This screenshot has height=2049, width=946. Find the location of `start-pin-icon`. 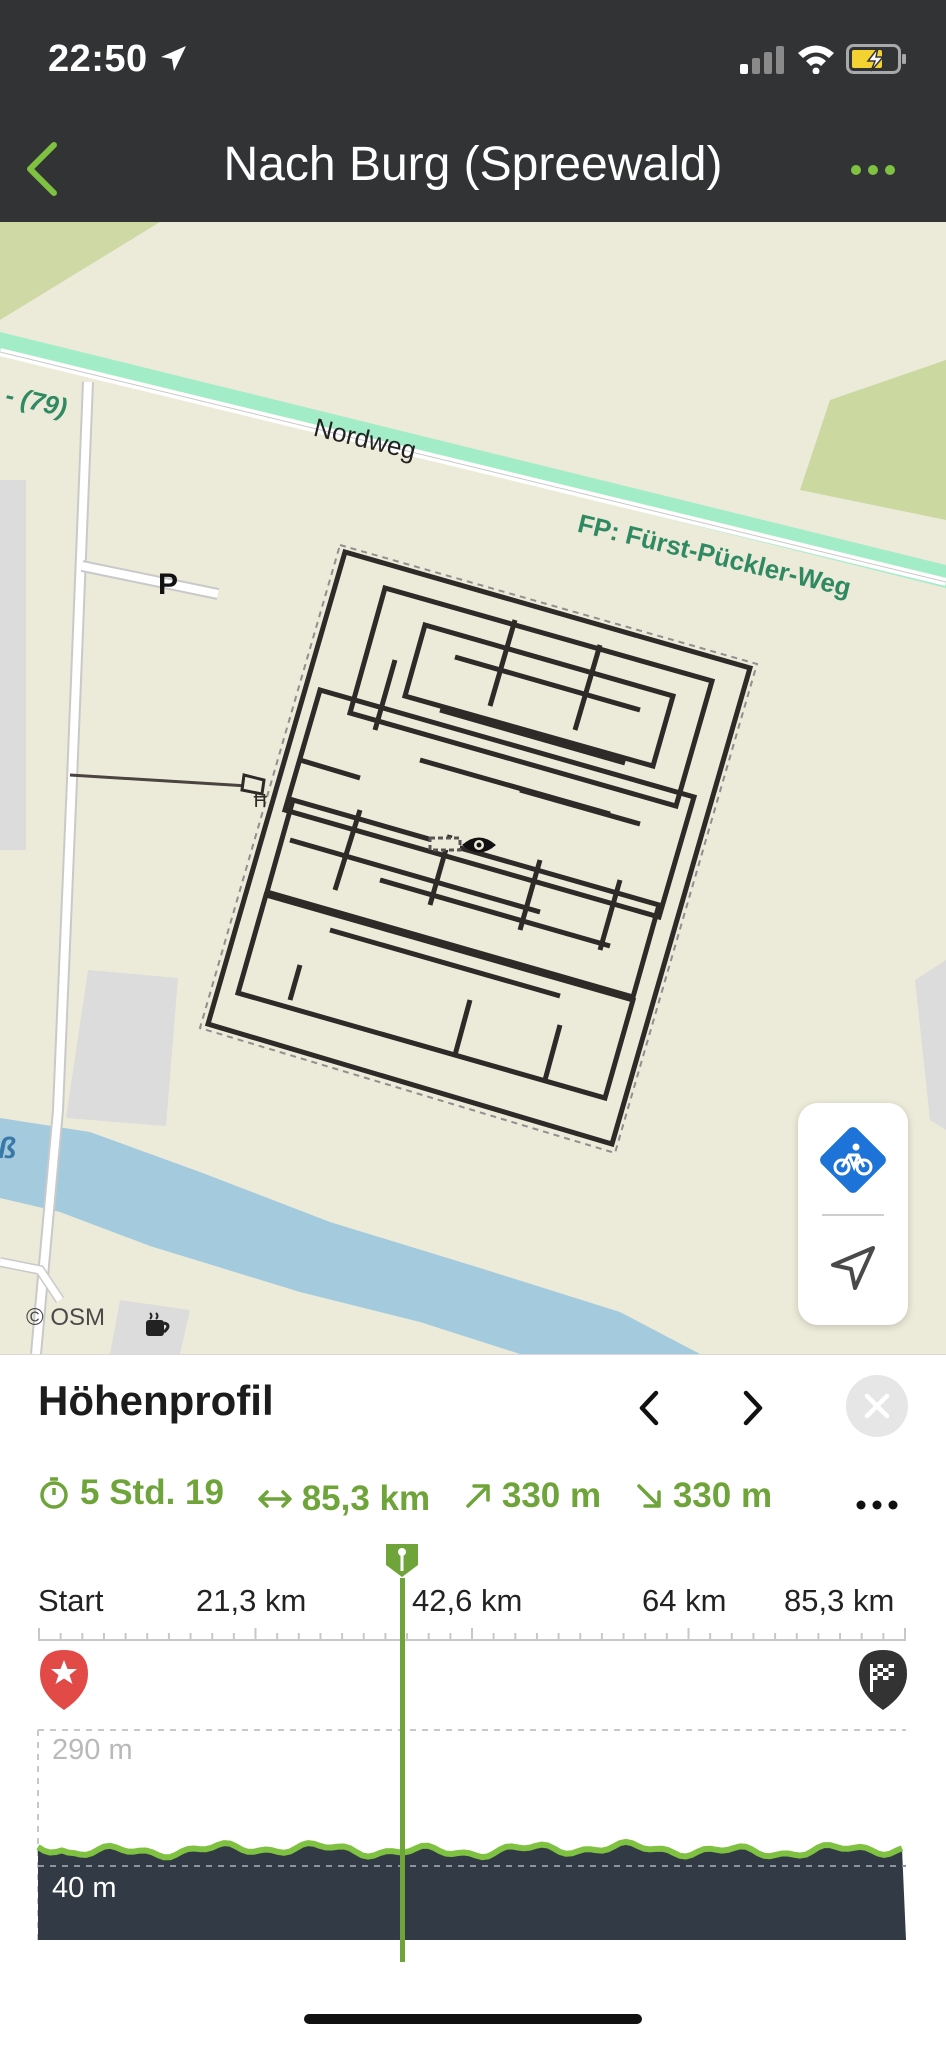

start-pin-icon is located at coordinates (64, 1680).